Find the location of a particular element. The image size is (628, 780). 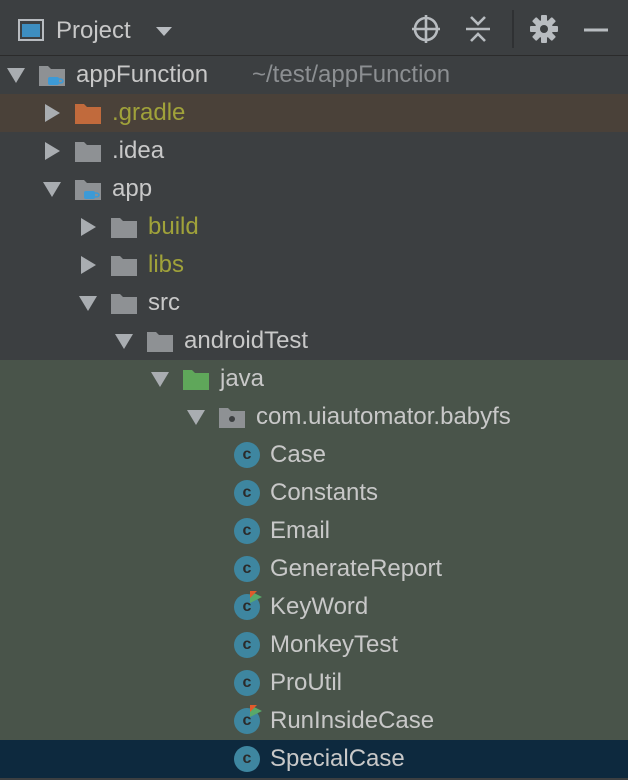

package-icon is located at coordinates (232, 418).